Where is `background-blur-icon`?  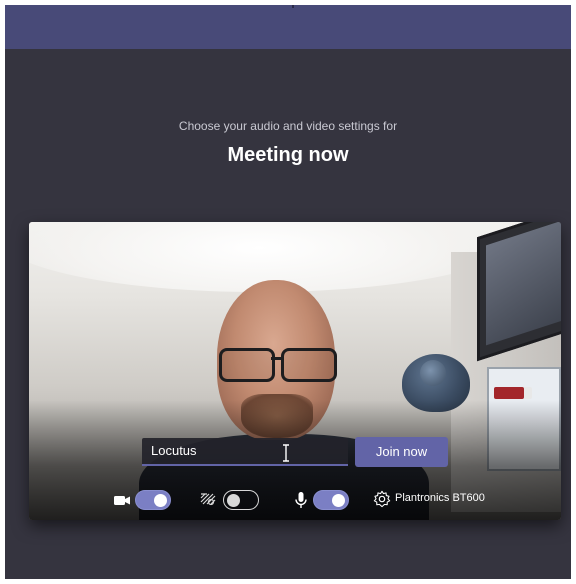 background-blur-icon is located at coordinates (209, 500).